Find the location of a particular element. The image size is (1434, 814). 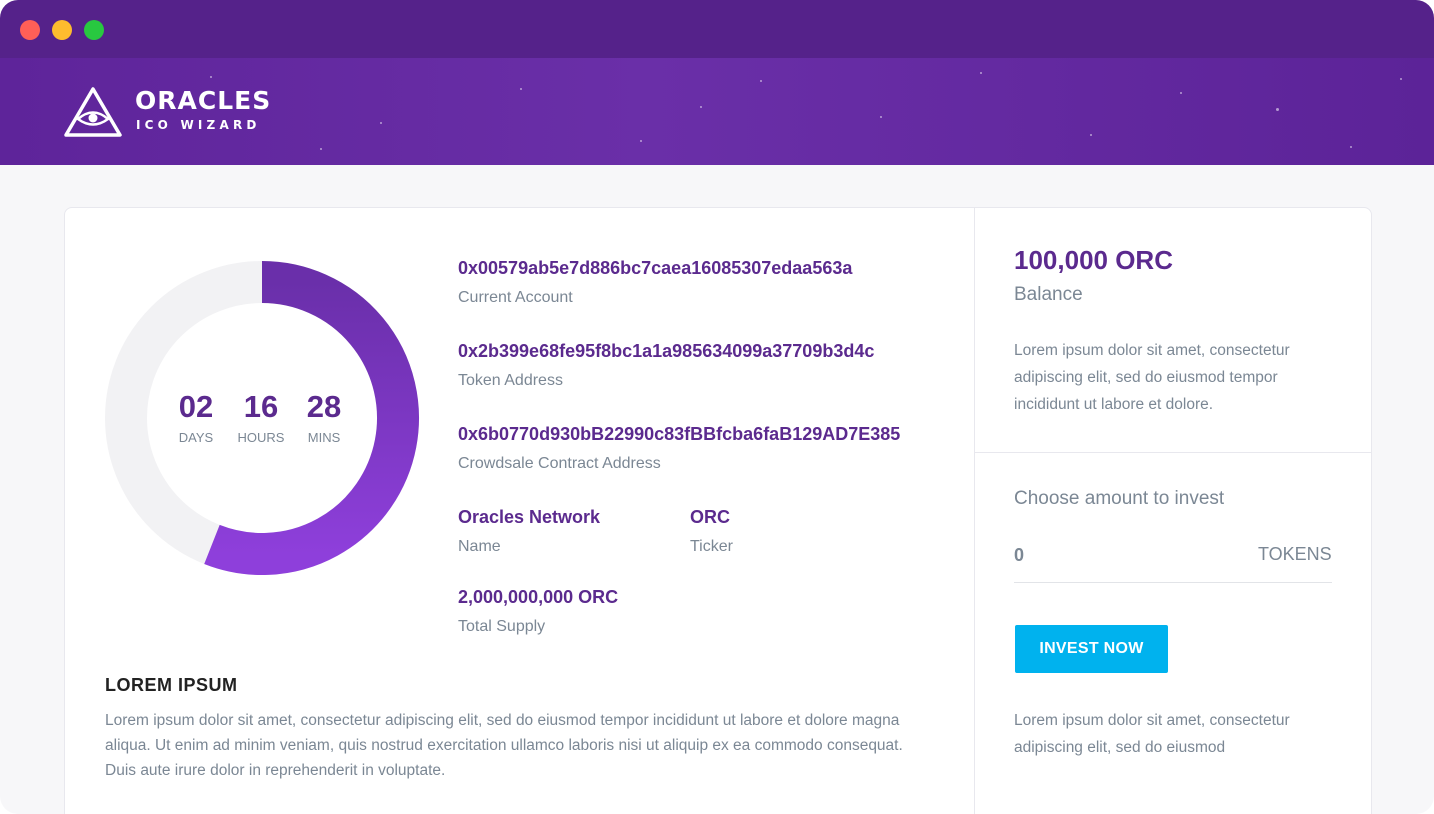

sidebar-divider is located at coordinates (1173, 452).